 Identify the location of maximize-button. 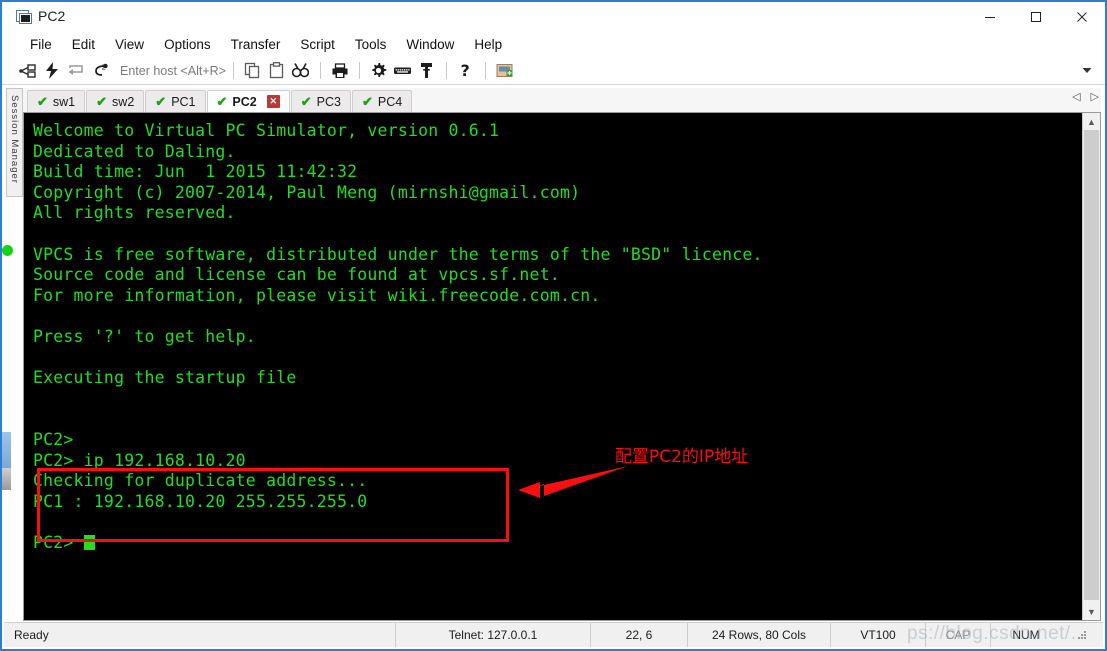
(1036, 17).